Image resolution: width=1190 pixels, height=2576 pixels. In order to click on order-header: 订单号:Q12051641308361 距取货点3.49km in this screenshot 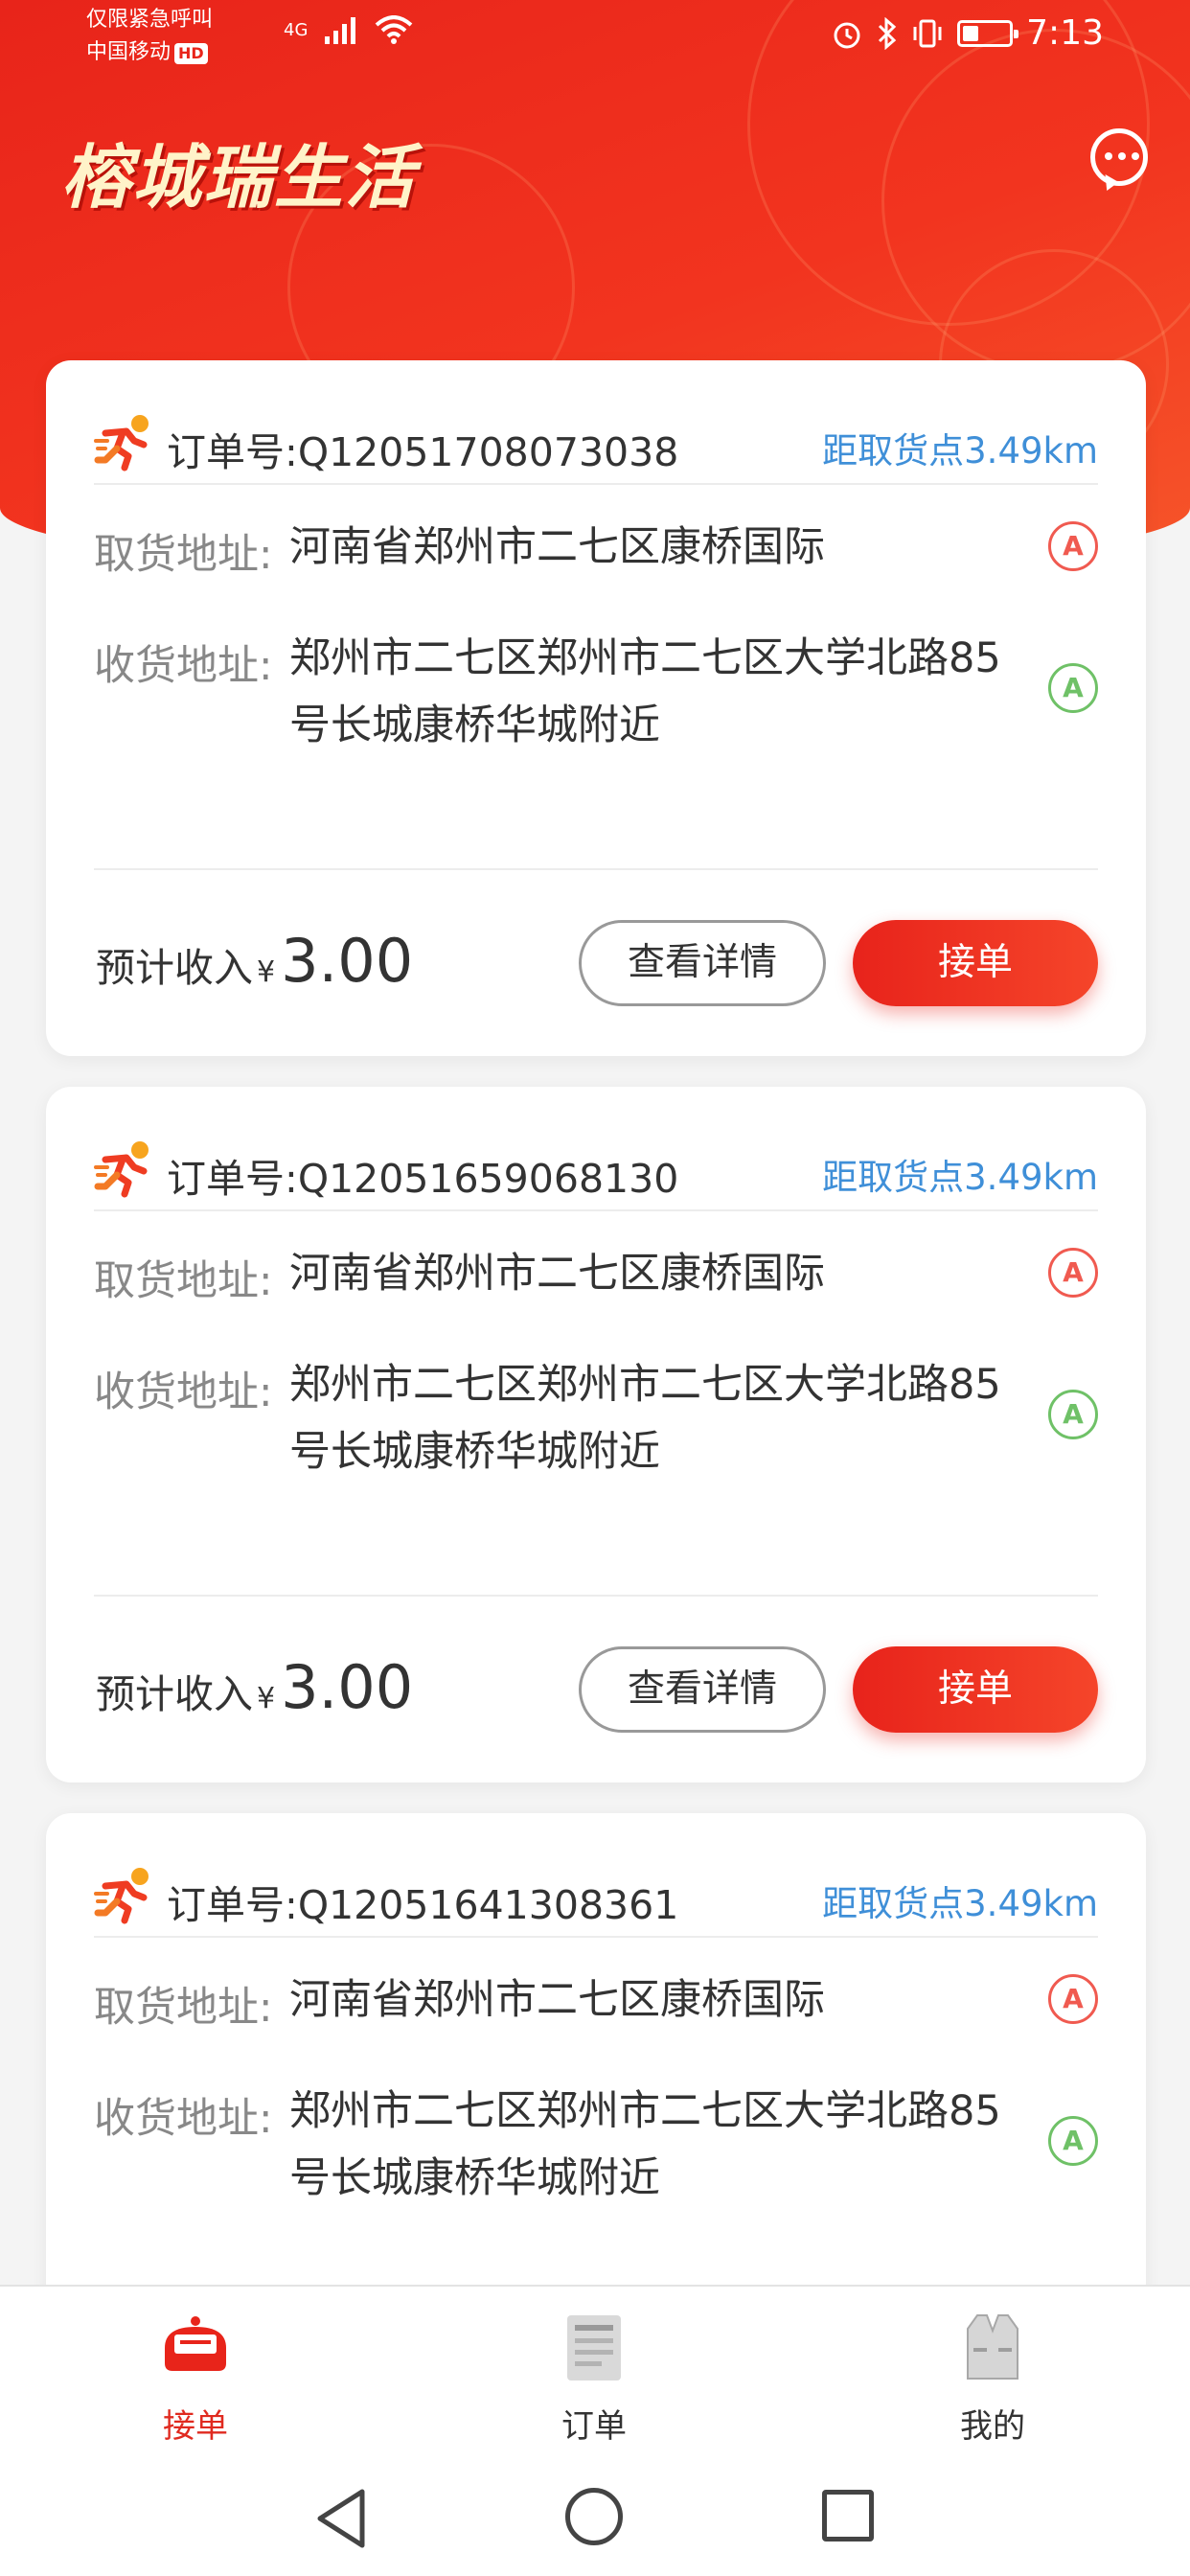, I will do `click(596, 1899)`.